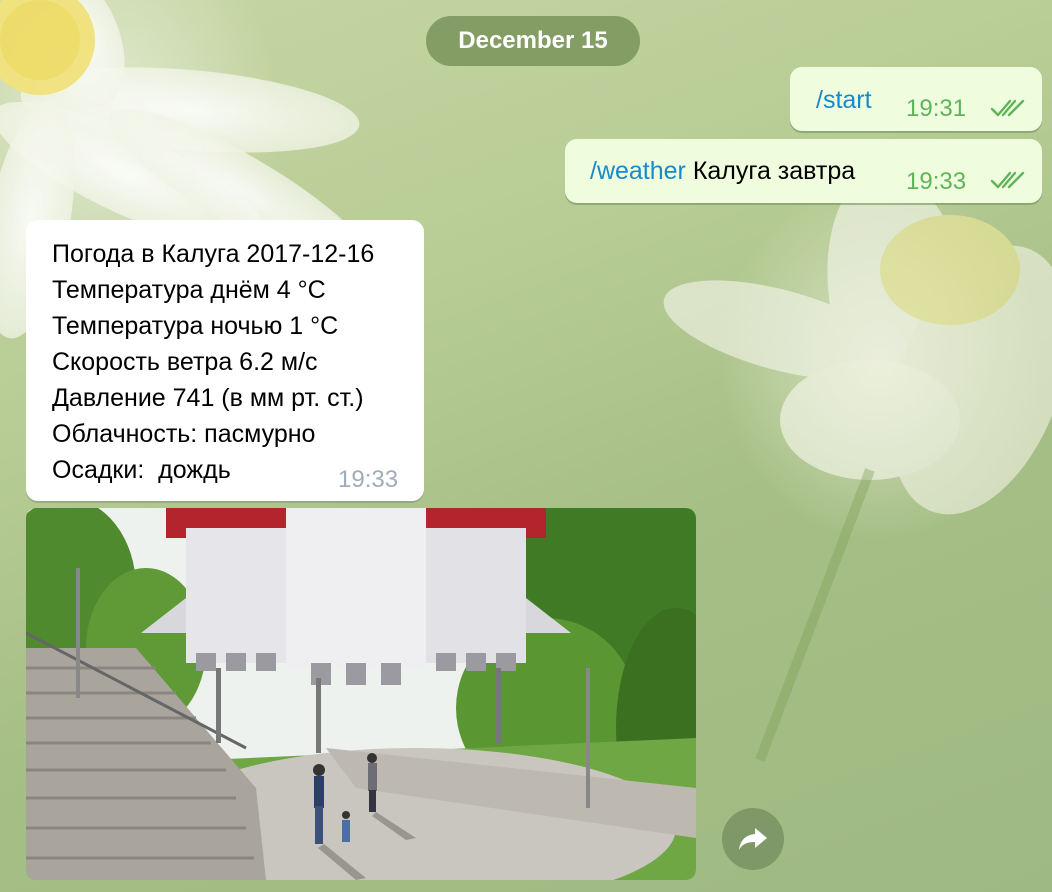 Image resolution: width=1052 pixels, height=892 pixels. I want to click on outgoing-message-weather: /weather Калуга завтра 19:33, so click(803, 171).